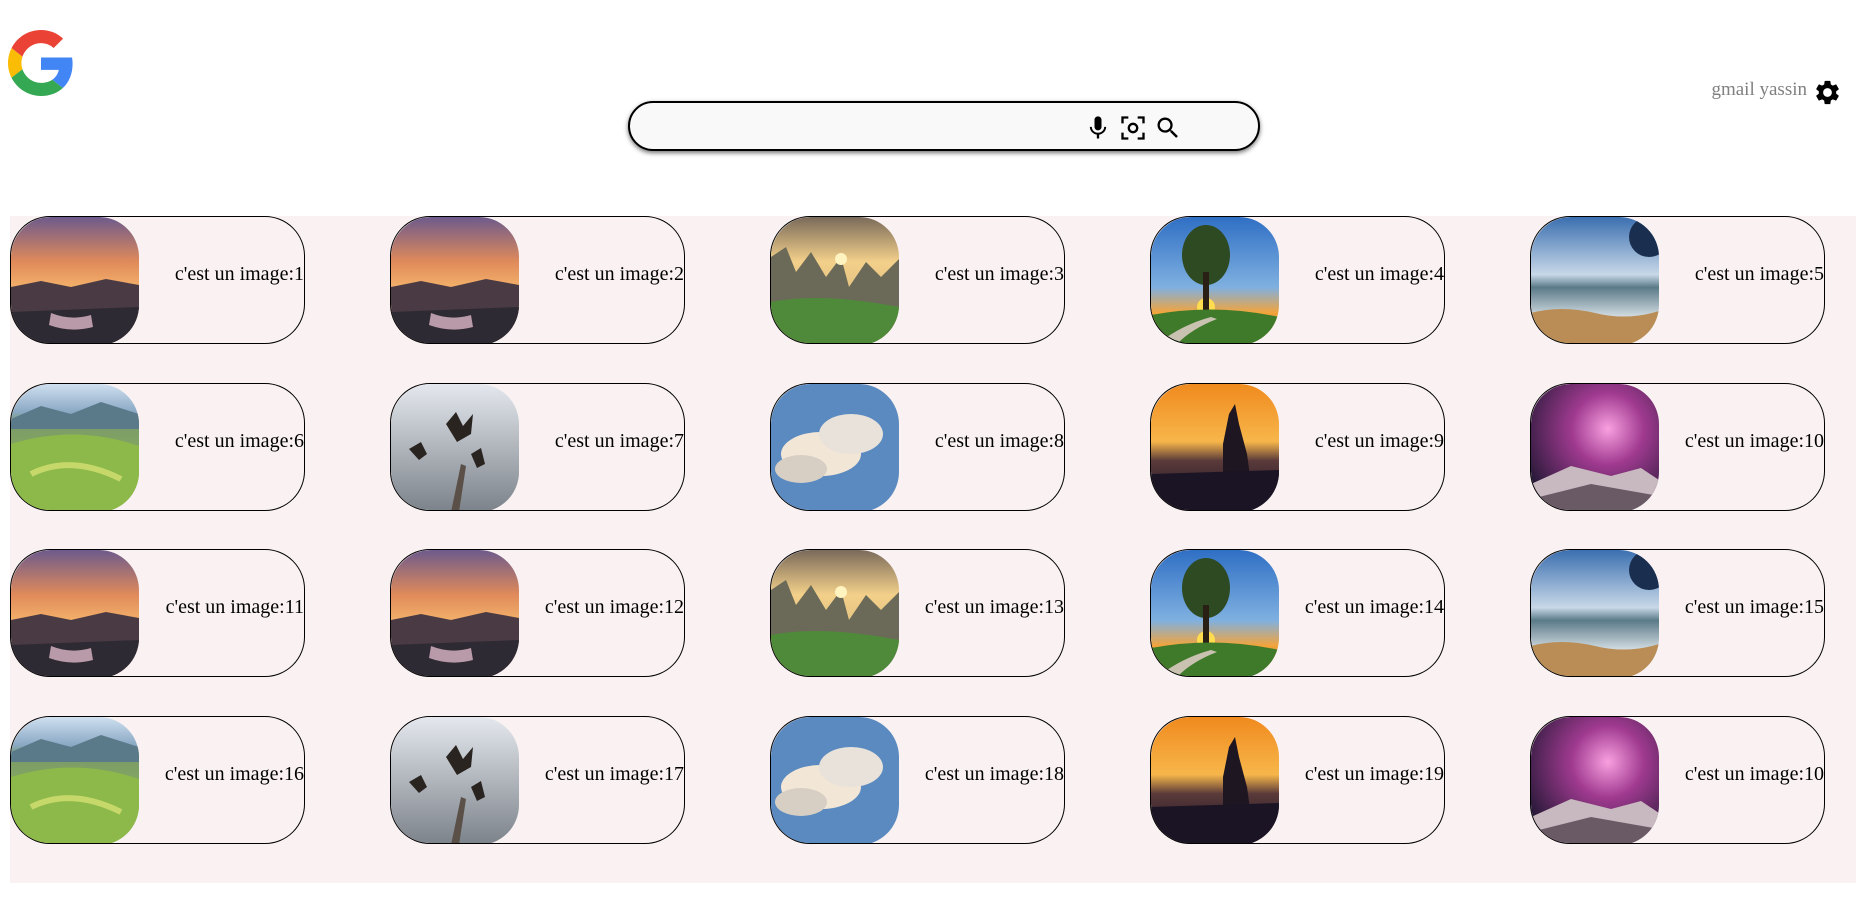  Describe the element at coordinates (619, 441) in the screenshot. I see `image-caption: c'est un image:7` at that location.